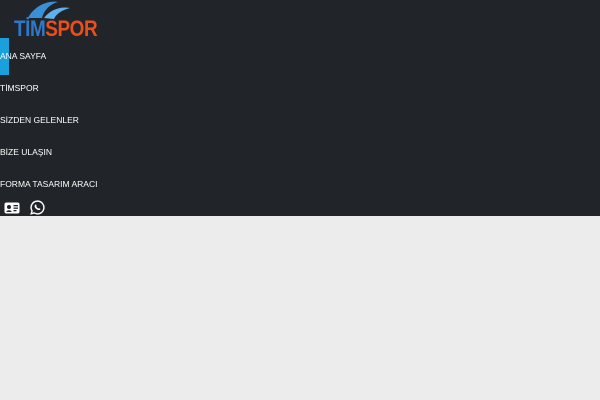  What do you see at coordinates (48, 152) in the screenshot?
I see `nav-item-bize-ulasin: BİZE ULAŞIN` at bounding box center [48, 152].